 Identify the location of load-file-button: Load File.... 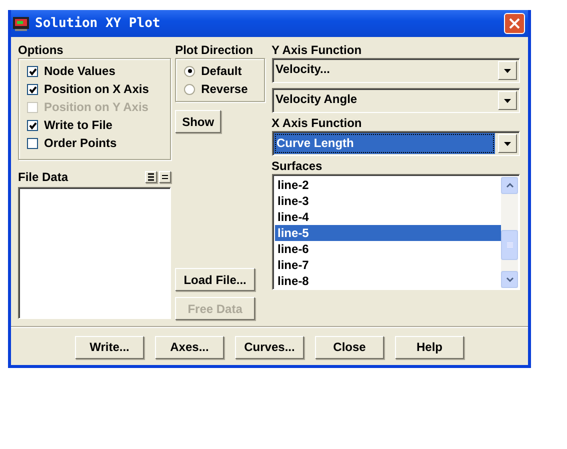
(215, 279).